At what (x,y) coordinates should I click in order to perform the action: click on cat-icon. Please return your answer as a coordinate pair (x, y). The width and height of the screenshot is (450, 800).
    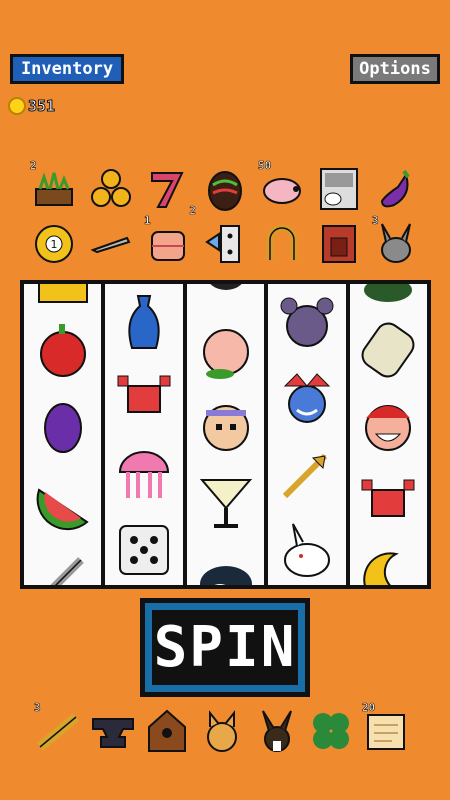
    Looking at the image, I should click on (222, 731).